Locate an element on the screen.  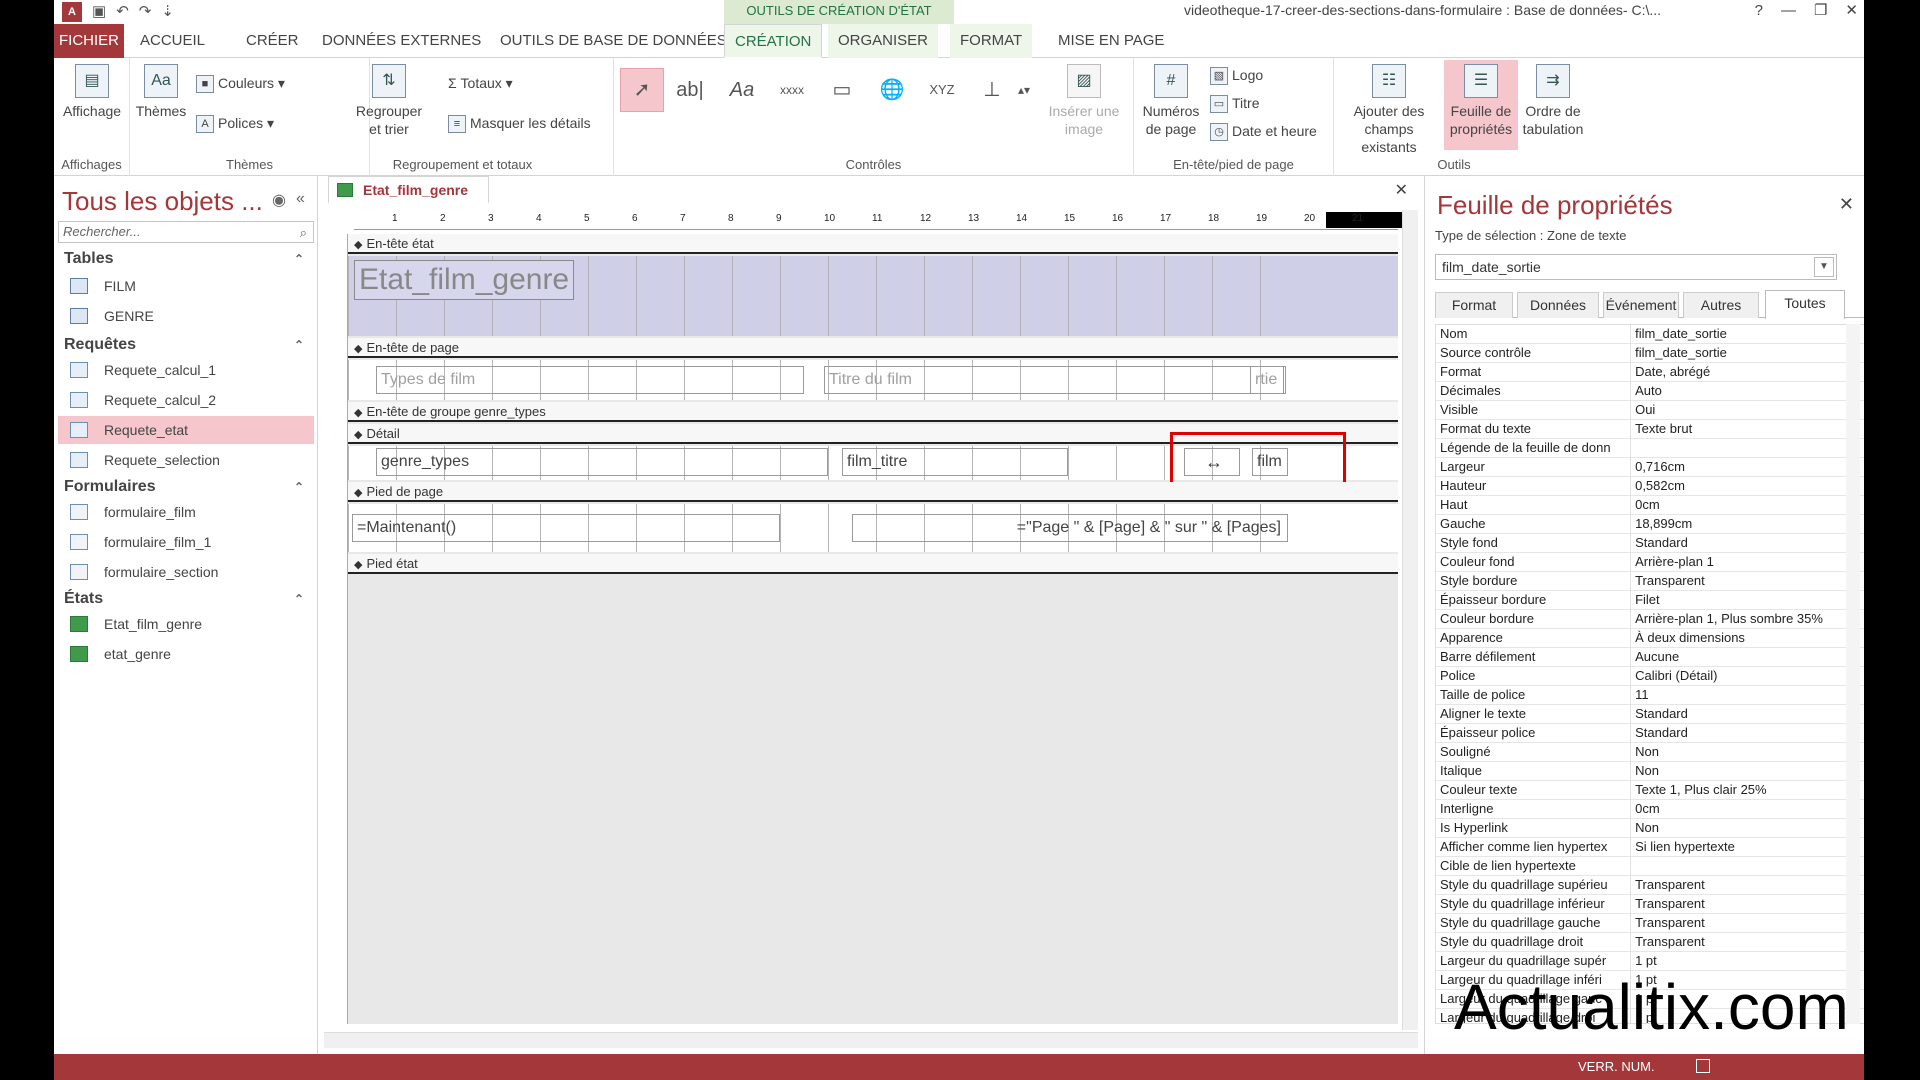
tab-accueil: ACCUEIL is located at coordinates (172, 41).